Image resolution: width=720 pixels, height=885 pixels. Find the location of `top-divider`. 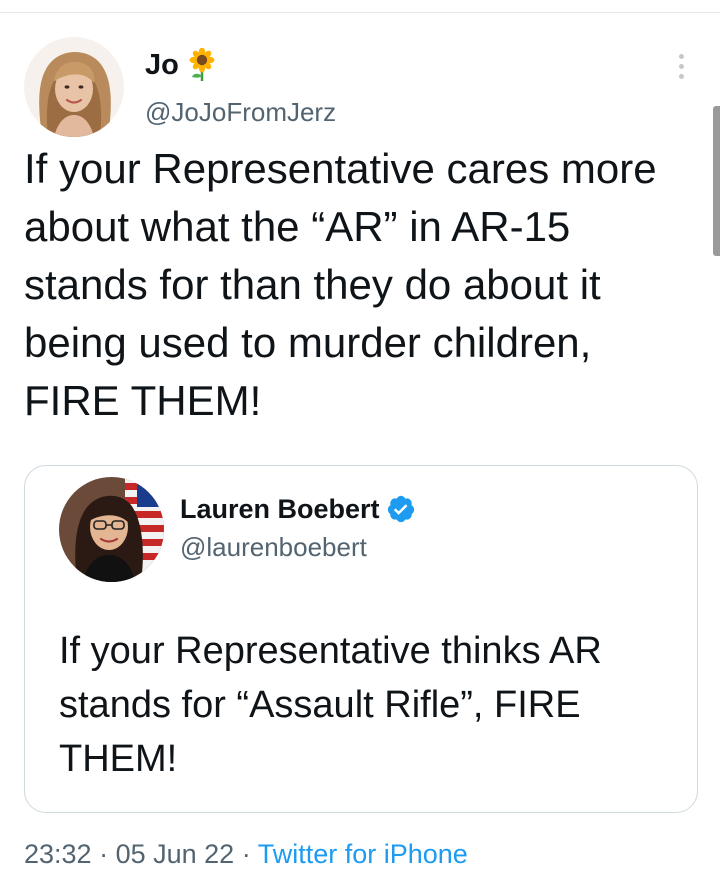

top-divider is located at coordinates (360, 12).